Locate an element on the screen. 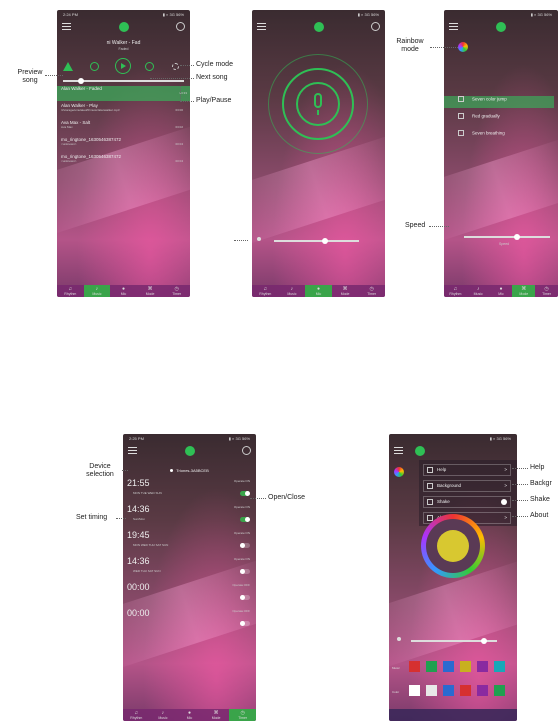 Image resolution: width=558 pixels, height=721 pixels. mic-button is located at coordinates (318, 104).